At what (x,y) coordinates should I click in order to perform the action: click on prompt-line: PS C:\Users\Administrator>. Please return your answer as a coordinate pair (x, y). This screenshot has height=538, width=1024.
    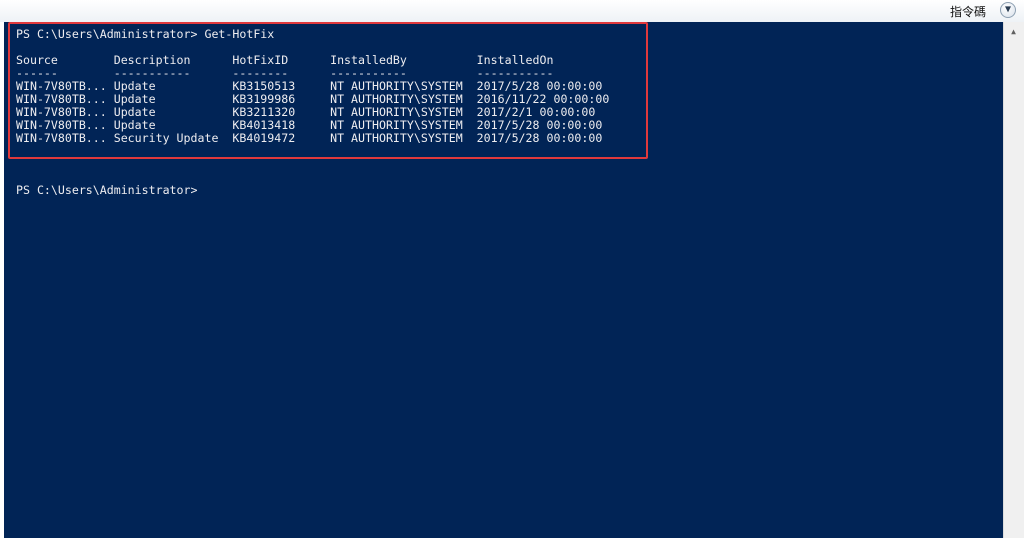
    Looking at the image, I should click on (107, 190).